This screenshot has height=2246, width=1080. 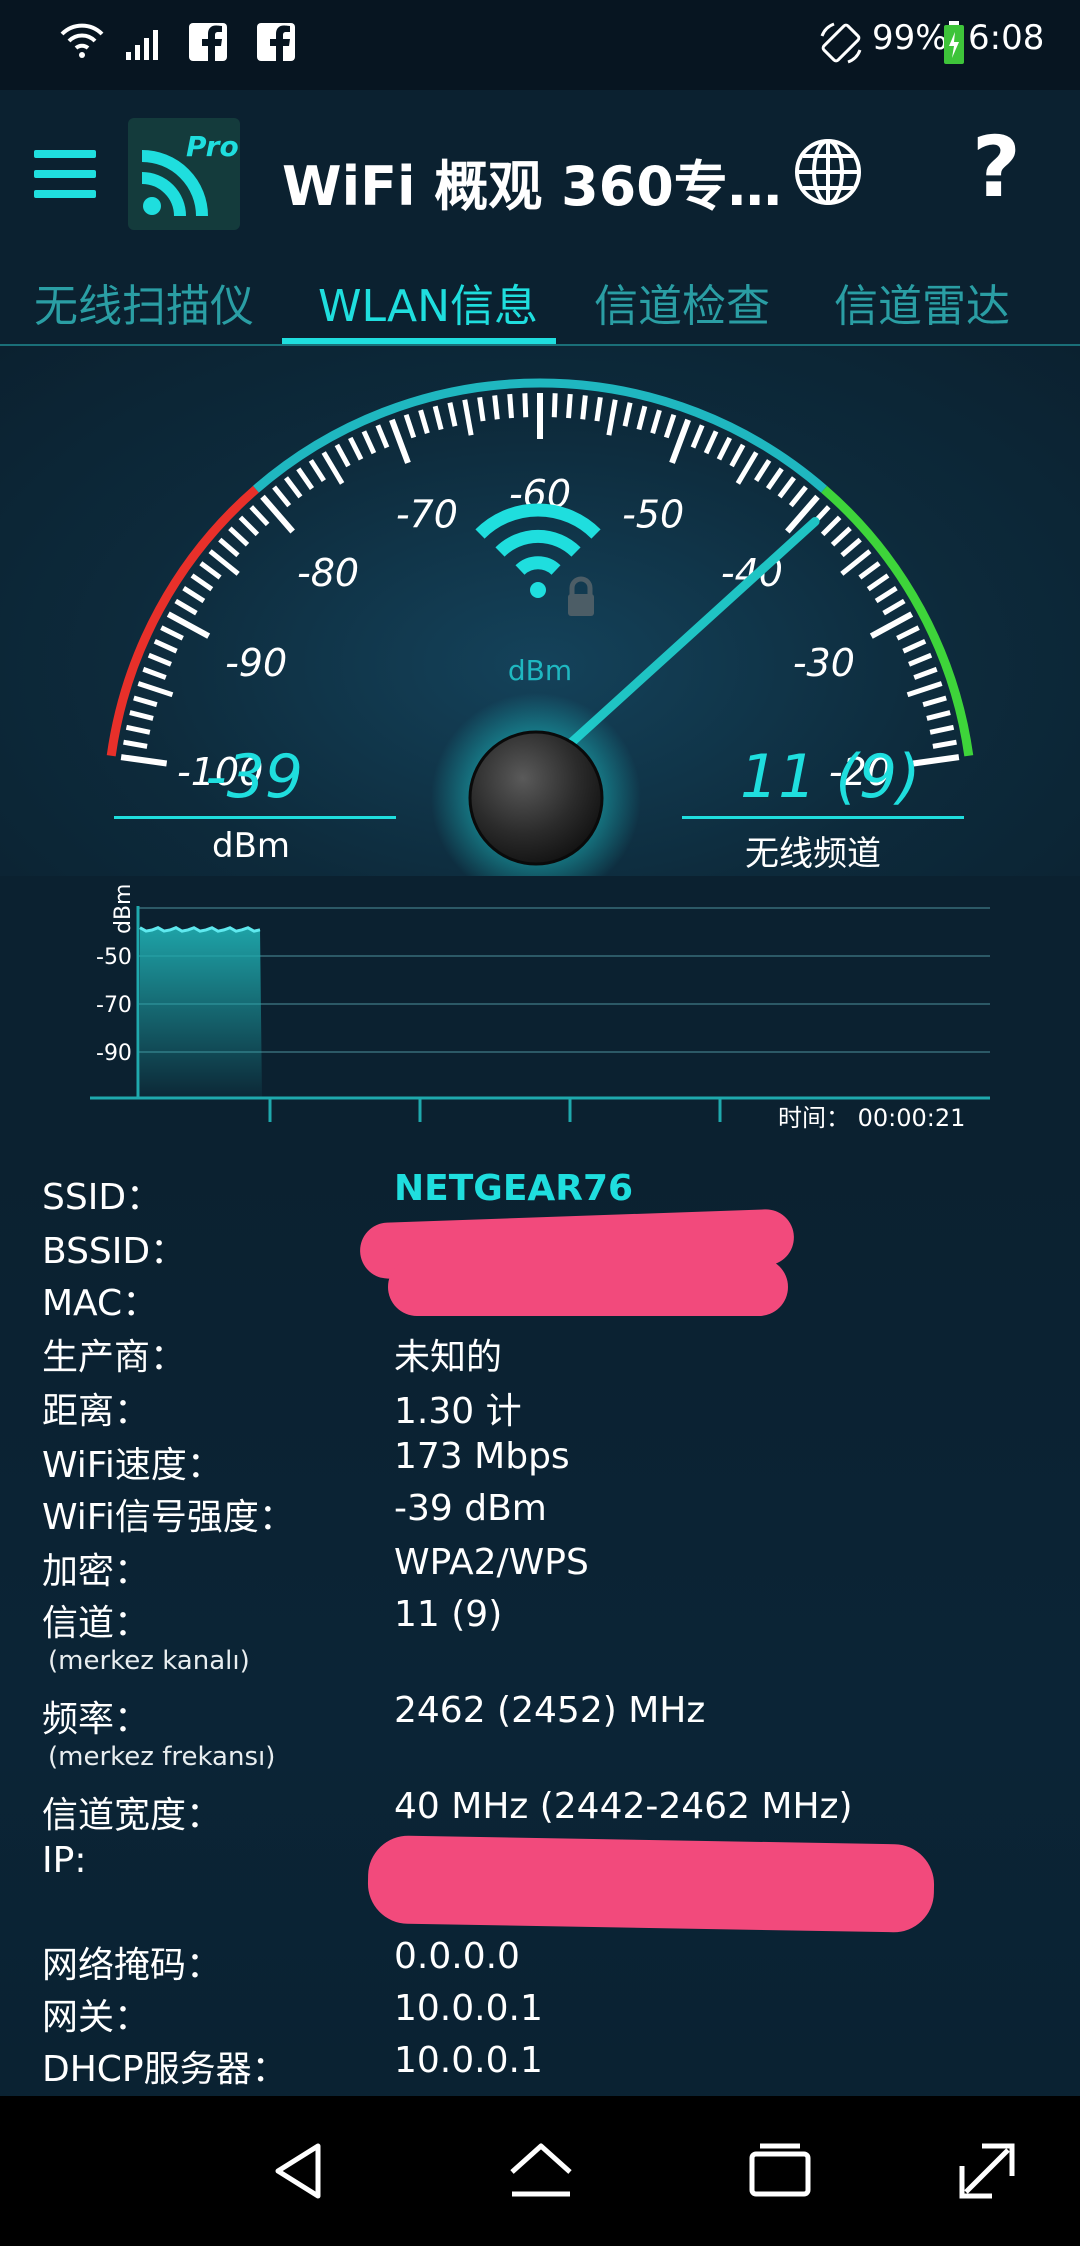 I want to click on history-time: 时间： 00:00:21, so click(x=871, y=1118).